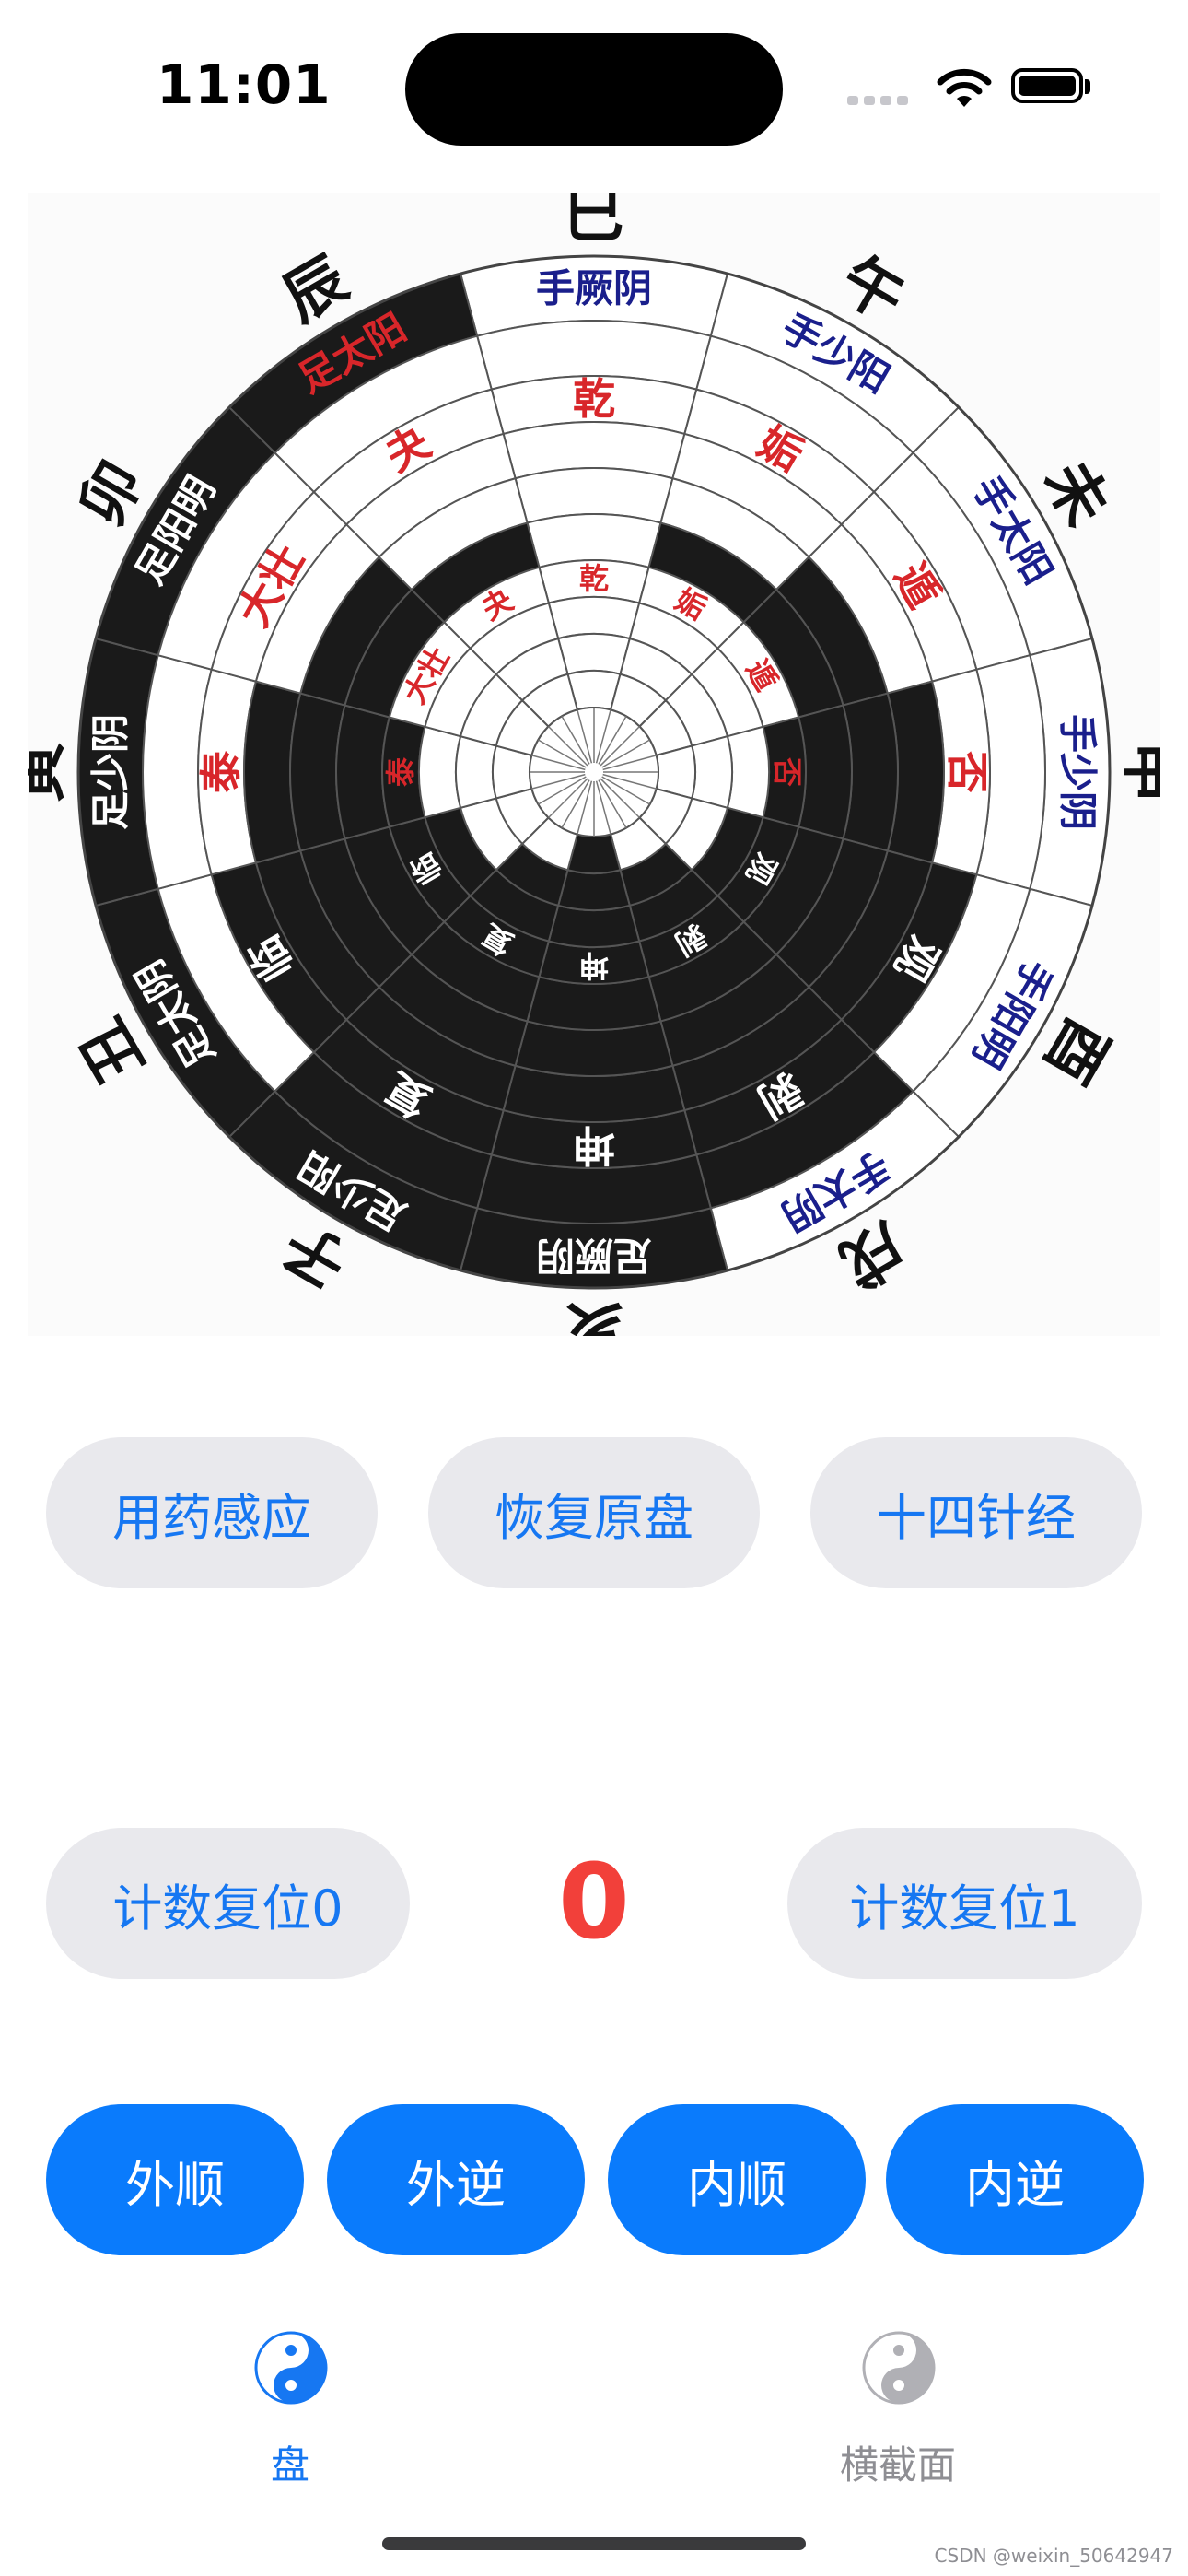 This screenshot has width=1188, height=2576. What do you see at coordinates (244, 84) in the screenshot?
I see `status-time: 11:01` at bounding box center [244, 84].